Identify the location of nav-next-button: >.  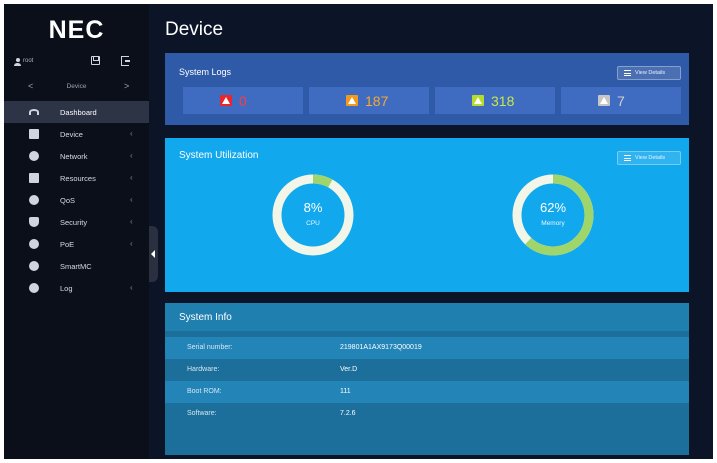
(126, 86).